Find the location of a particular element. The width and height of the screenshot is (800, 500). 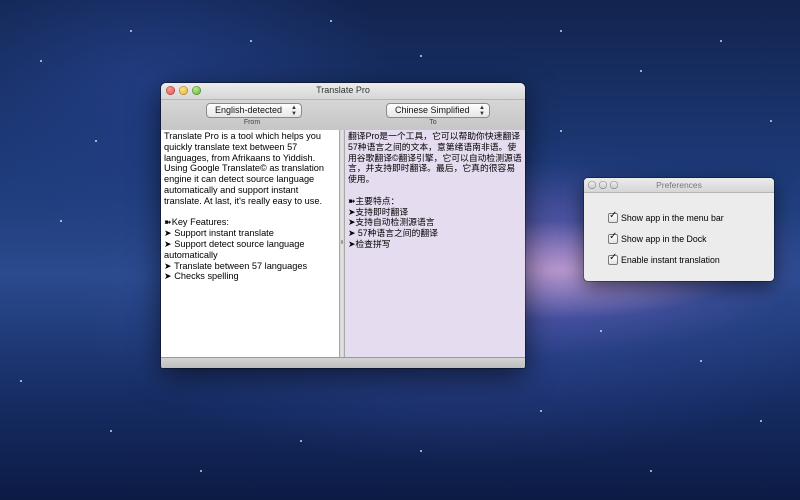

window-title: Translate Pro is located at coordinates (343, 90).